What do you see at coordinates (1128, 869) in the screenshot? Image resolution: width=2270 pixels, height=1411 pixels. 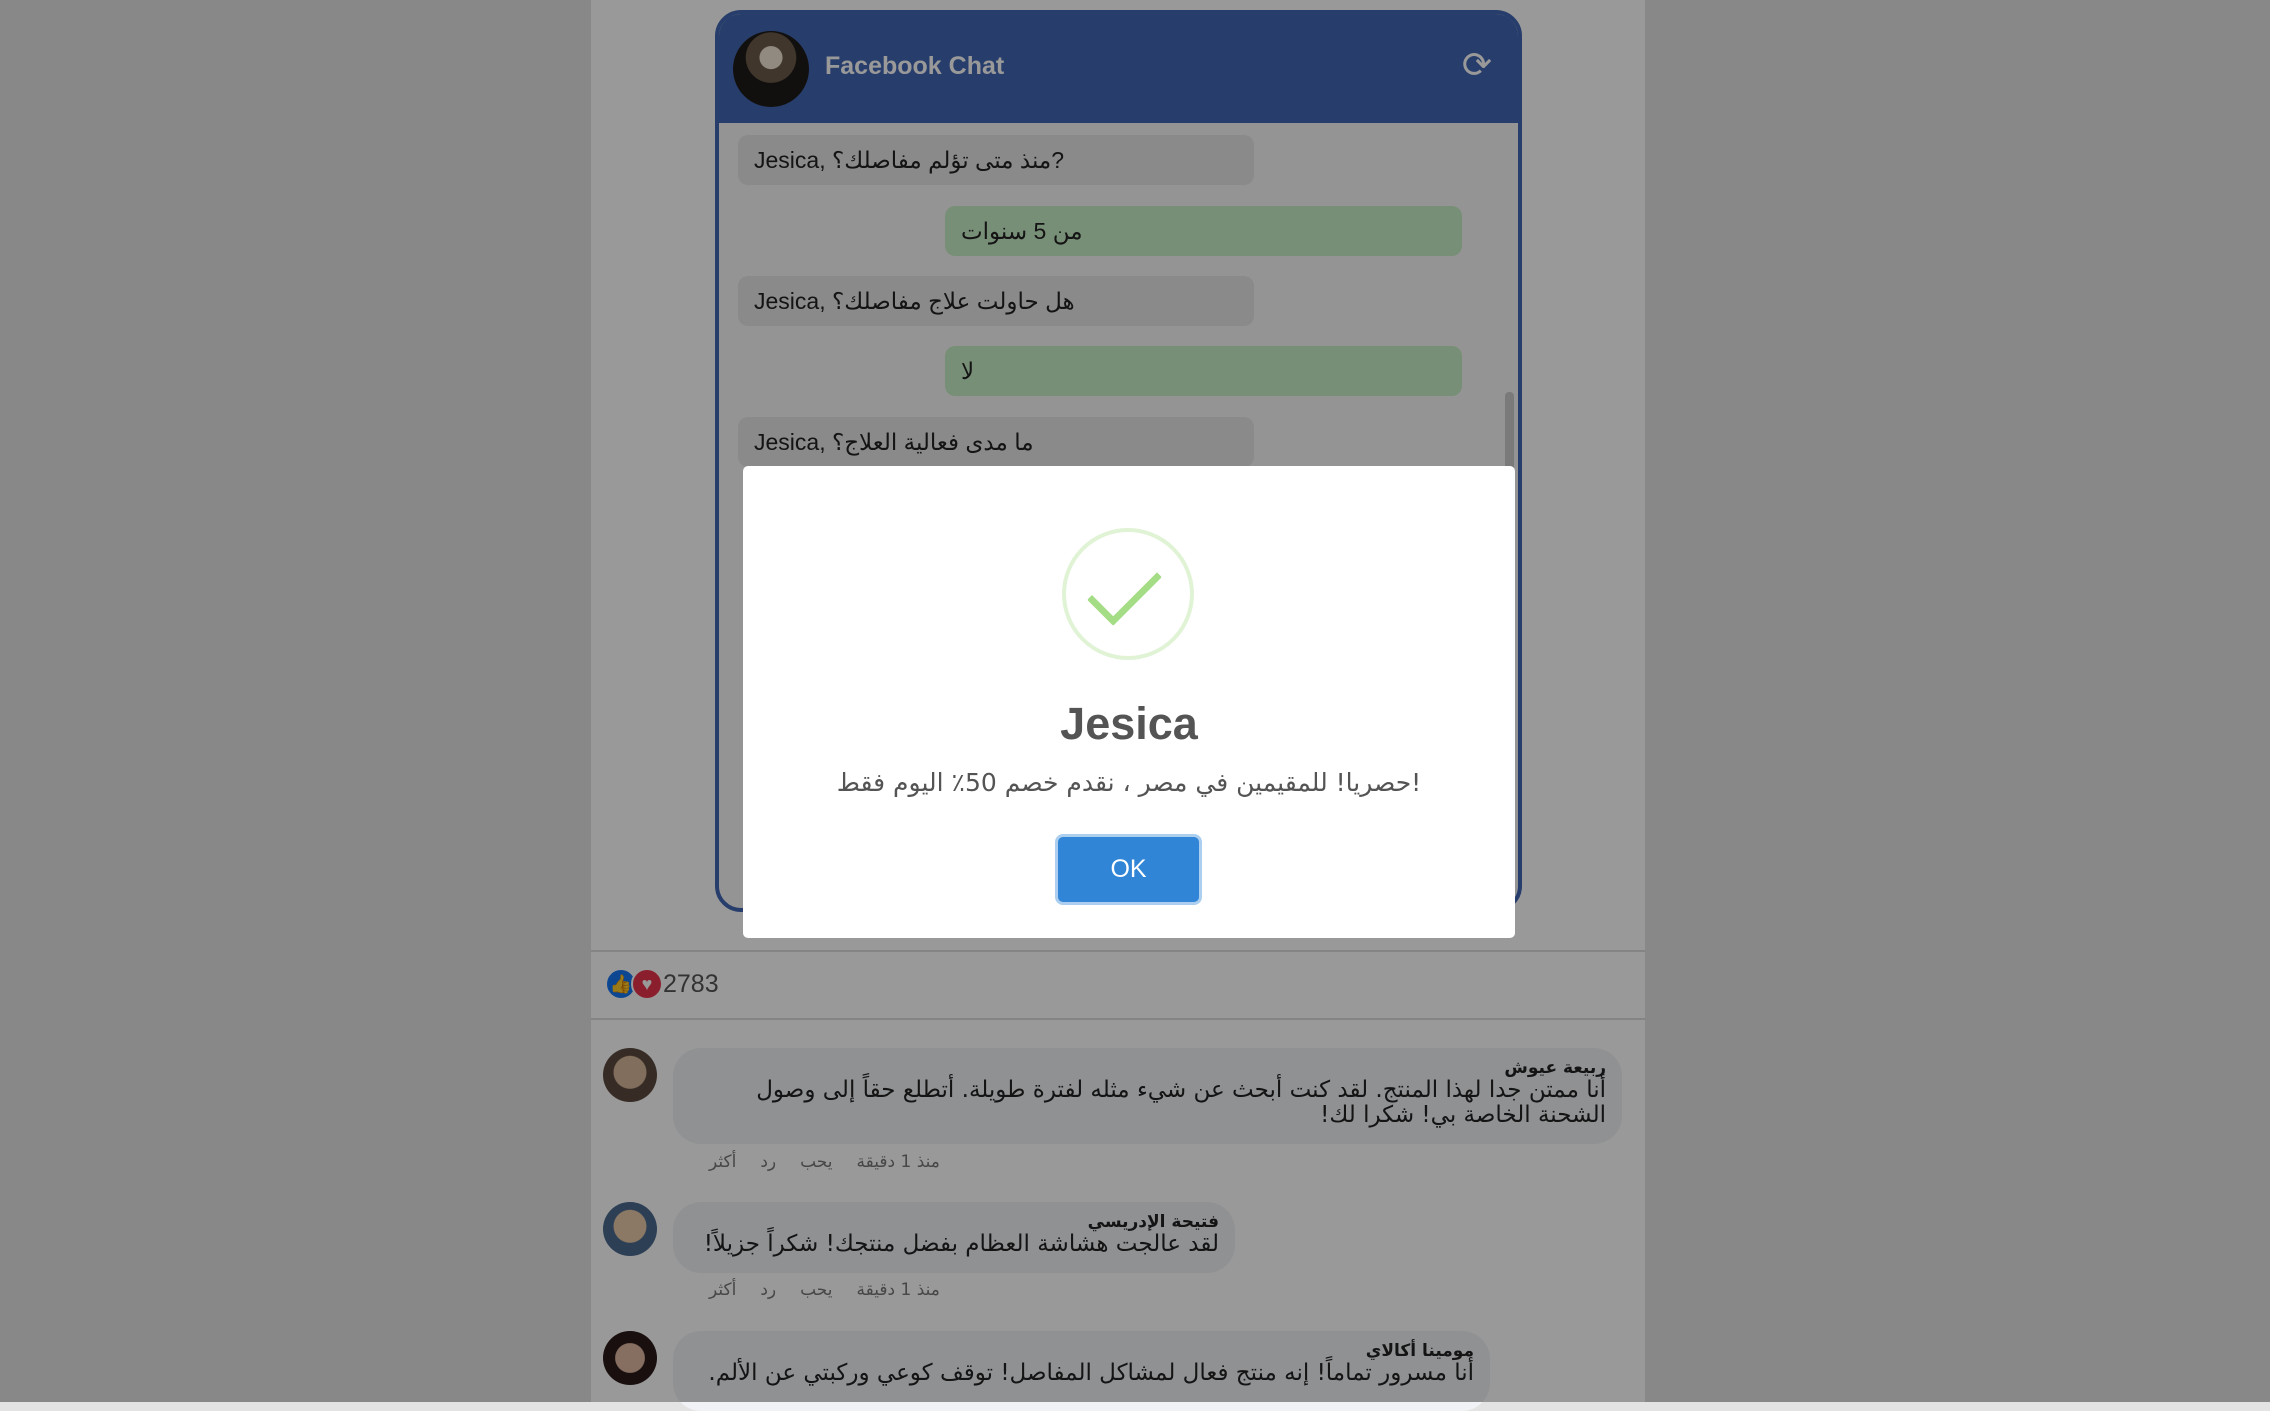 I see `ok-button: OK` at bounding box center [1128, 869].